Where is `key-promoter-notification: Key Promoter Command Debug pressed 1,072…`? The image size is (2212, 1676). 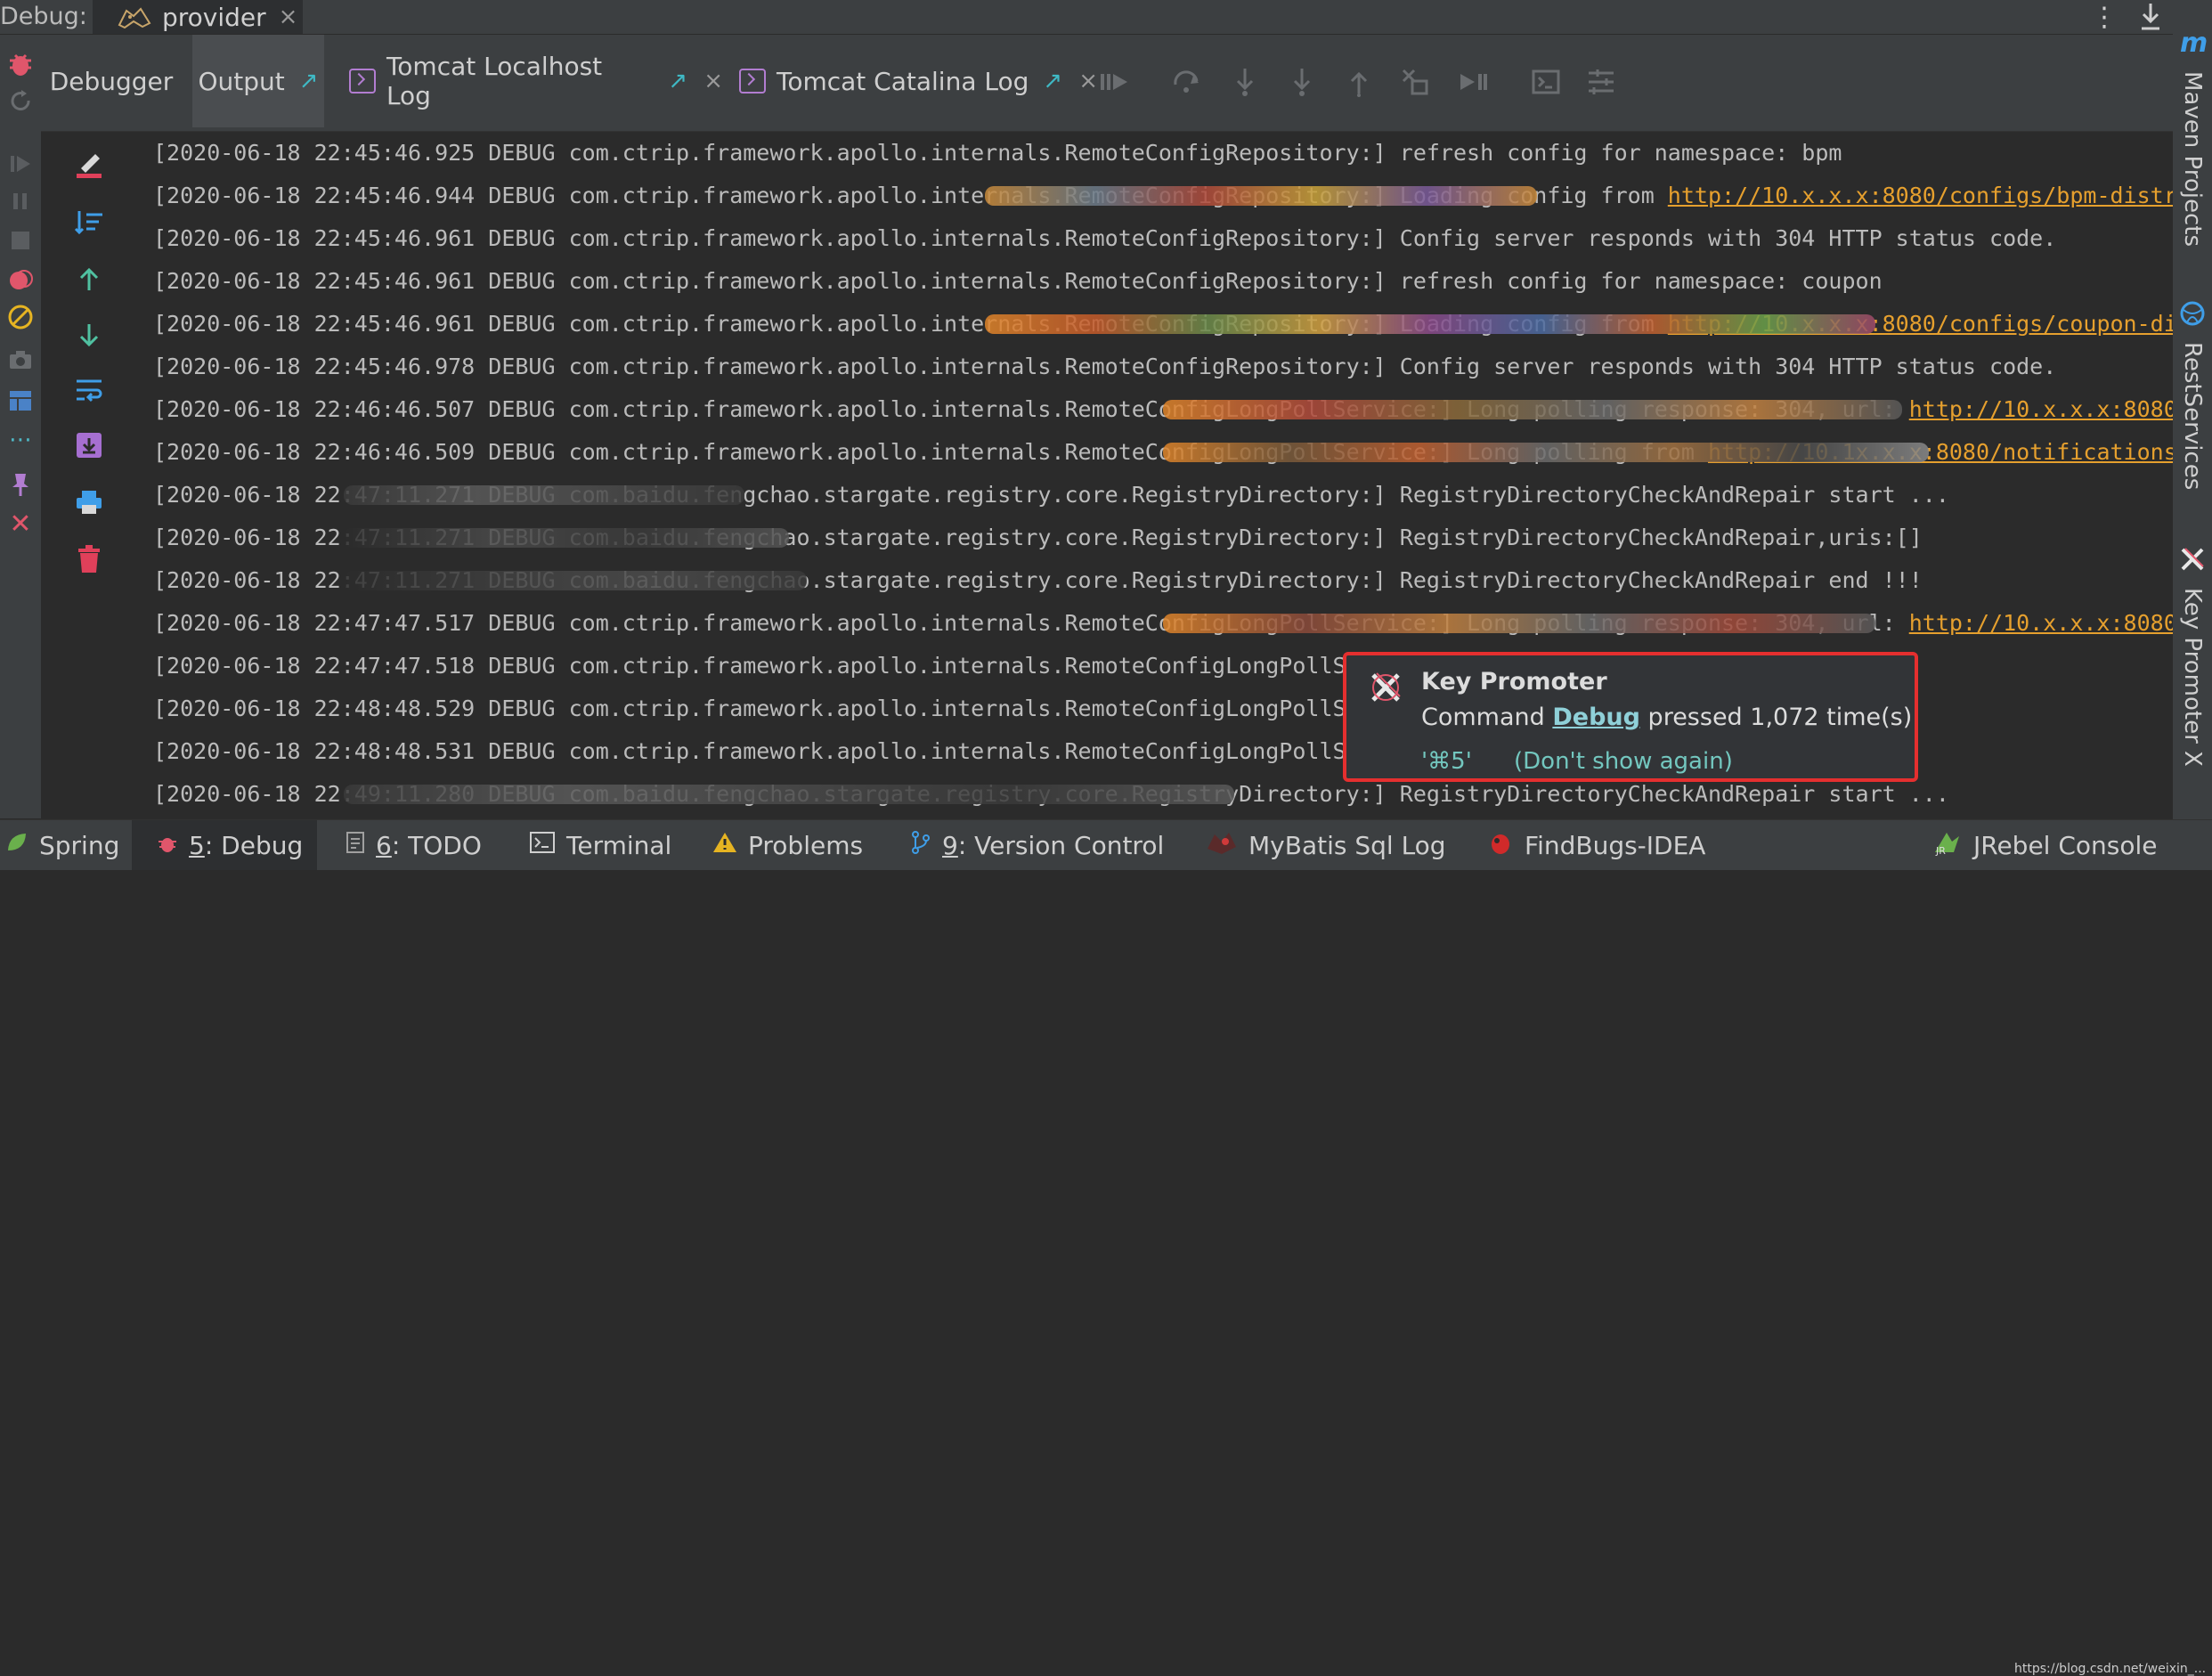
key-promoter-notification: Key Promoter Command Debug pressed 1,072… is located at coordinates (1630, 717).